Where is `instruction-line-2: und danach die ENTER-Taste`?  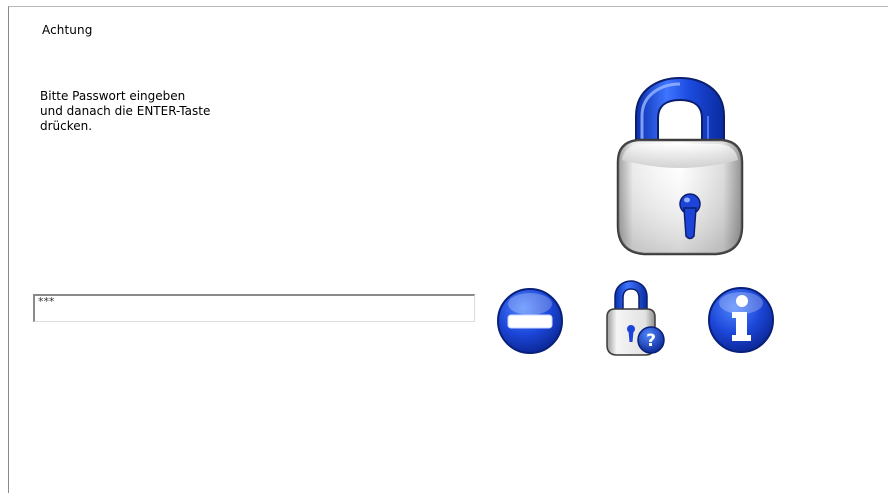
instruction-line-2: und danach die ENTER-Taste is located at coordinates (125, 111).